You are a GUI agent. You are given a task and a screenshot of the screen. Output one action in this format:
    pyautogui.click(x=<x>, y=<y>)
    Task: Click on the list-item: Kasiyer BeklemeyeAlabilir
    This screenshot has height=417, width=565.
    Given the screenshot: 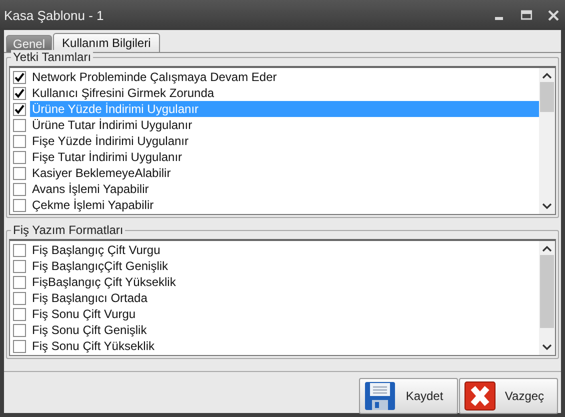 What is the action you would take?
    pyautogui.click(x=284, y=173)
    